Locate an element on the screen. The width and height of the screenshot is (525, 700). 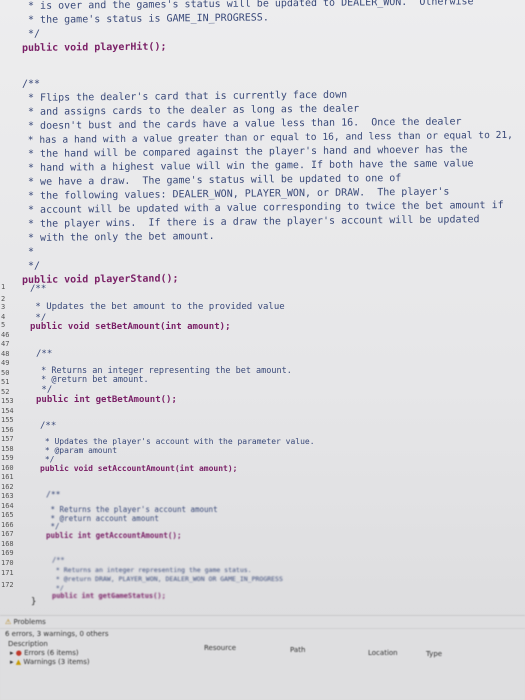
line-number: 49 is located at coordinates (5, 363).